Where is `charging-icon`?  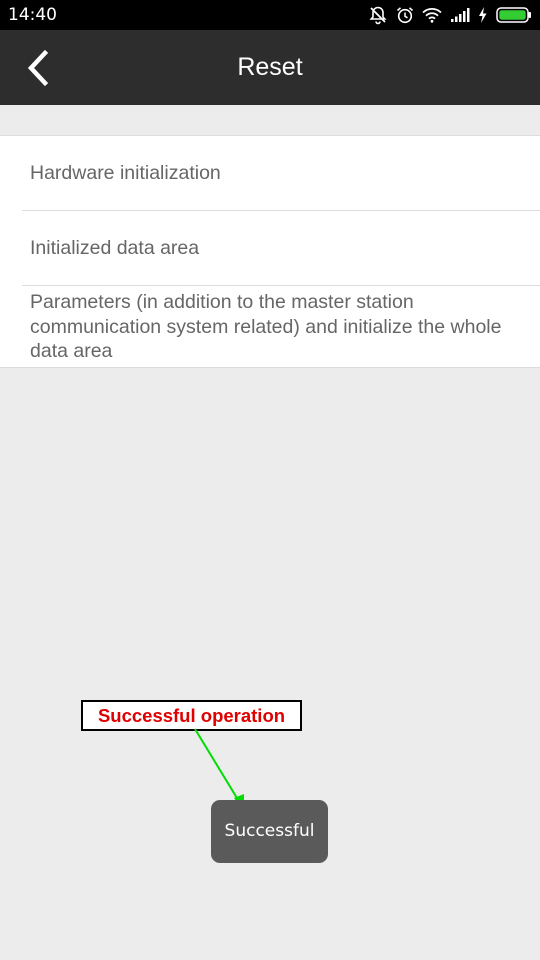
charging-icon is located at coordinates (483, 15).